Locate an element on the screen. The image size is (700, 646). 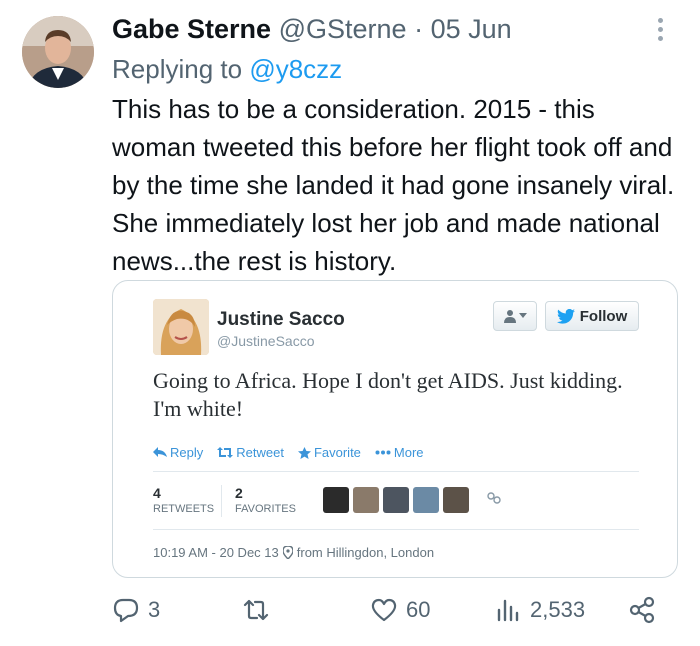
location-pin-icon is located at coordinates (287, 552).